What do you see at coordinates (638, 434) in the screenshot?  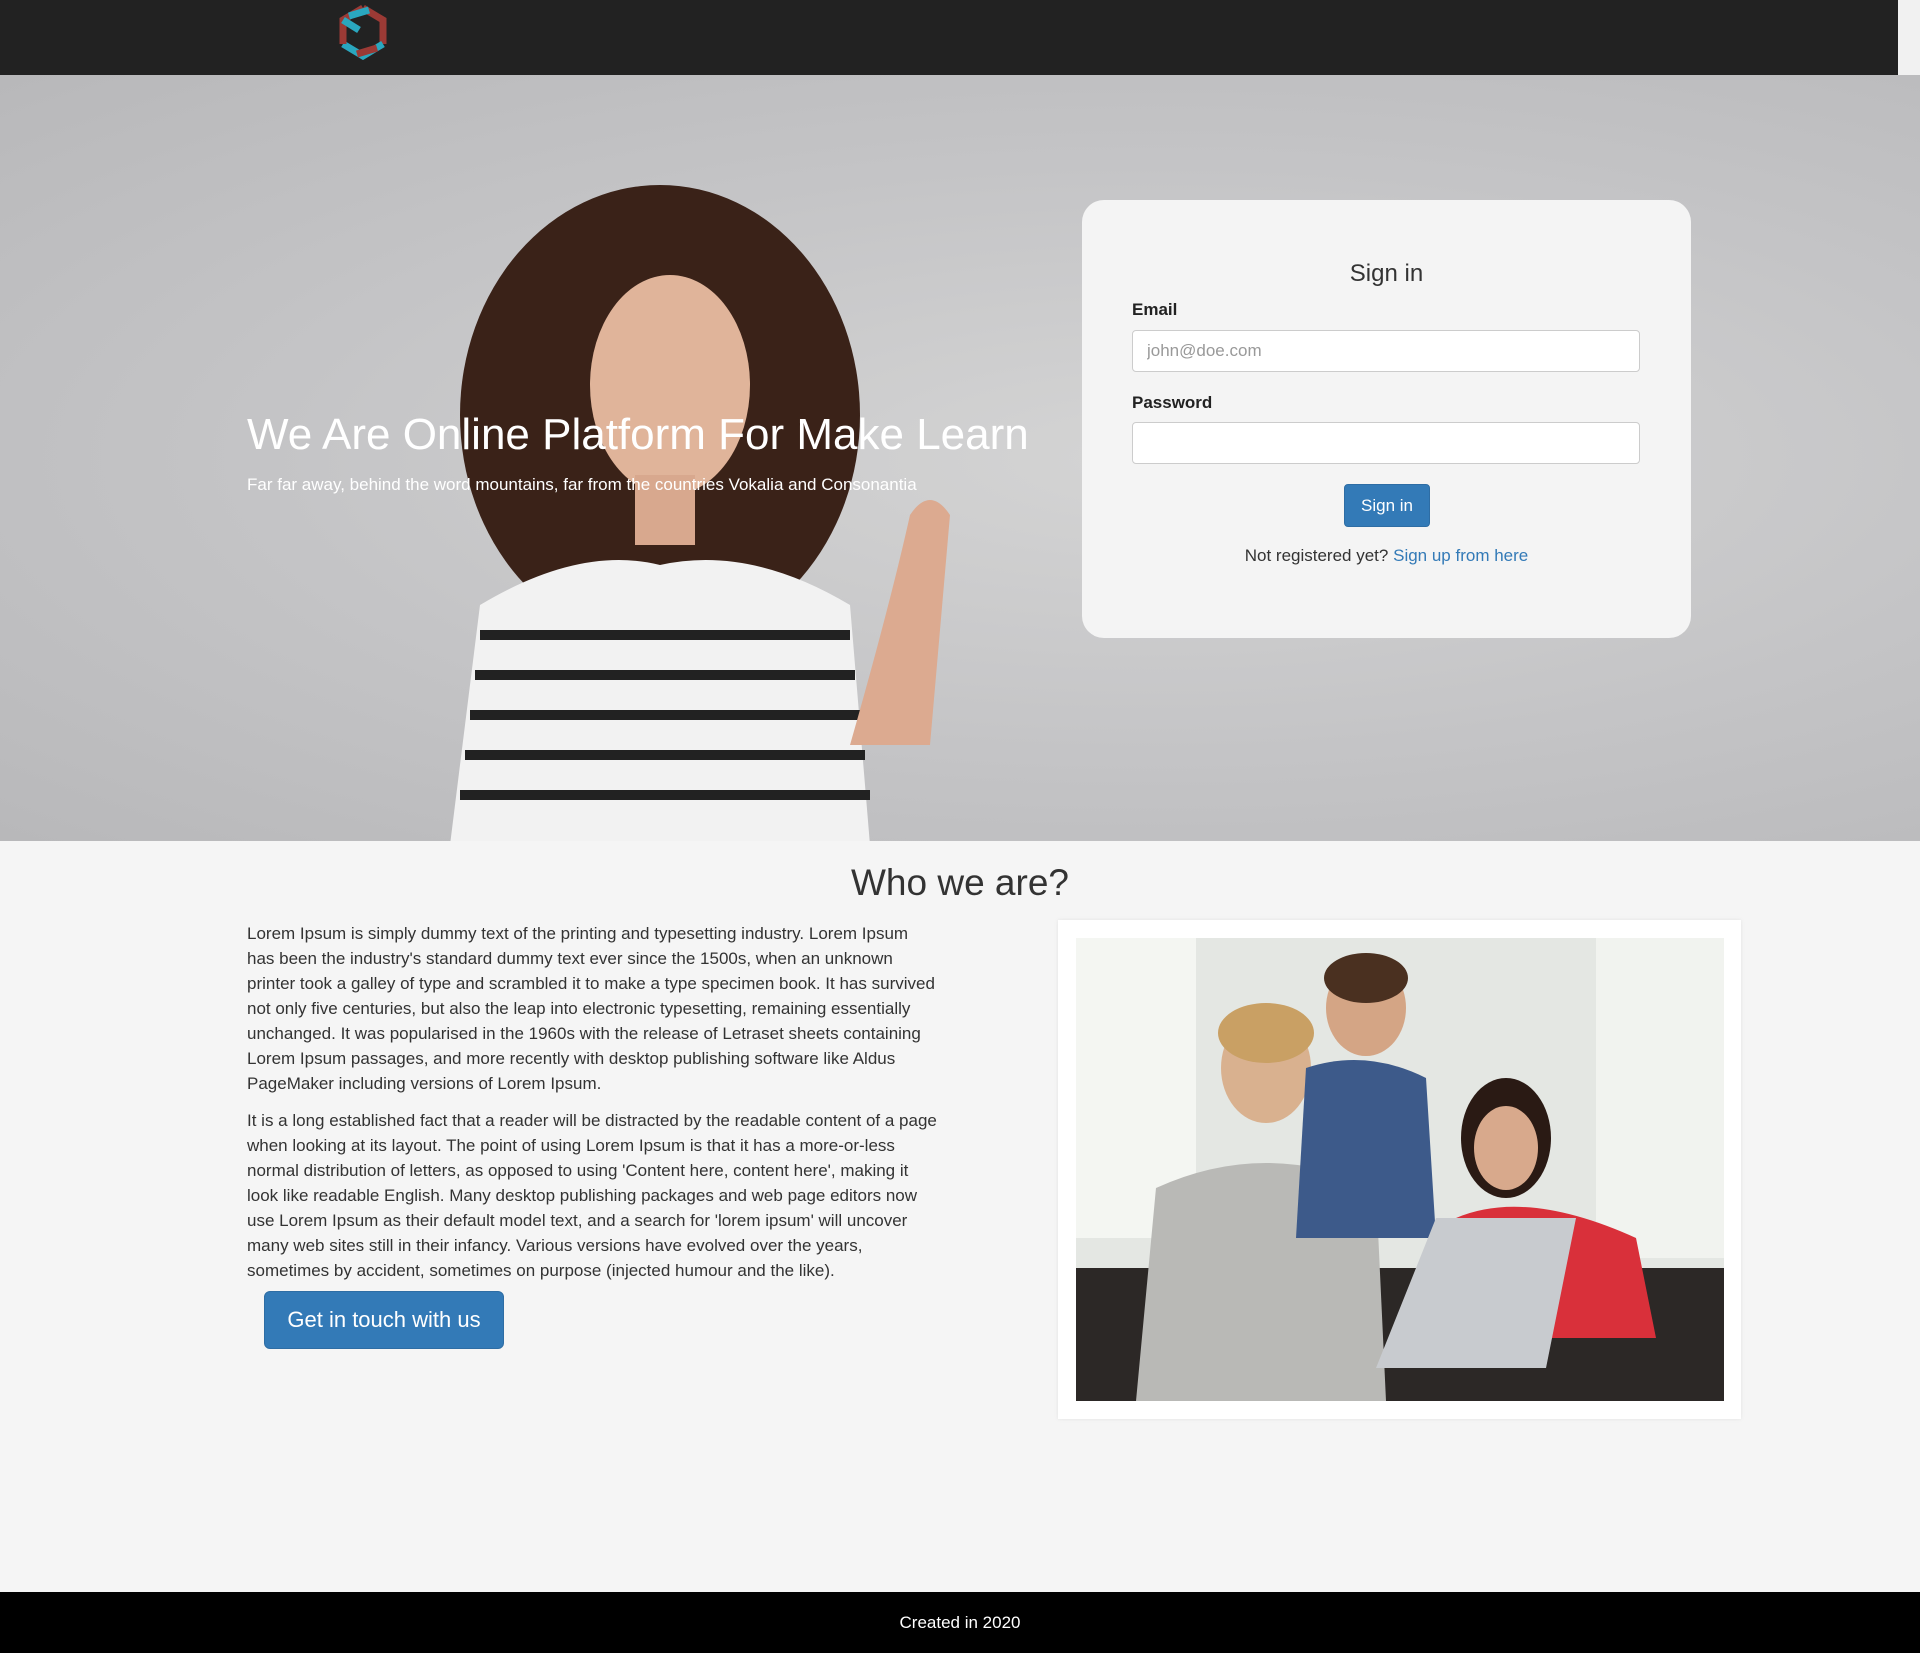 I see `hero-title: We Are Online Platform For Make Learn` at bounding box center [638, 434].